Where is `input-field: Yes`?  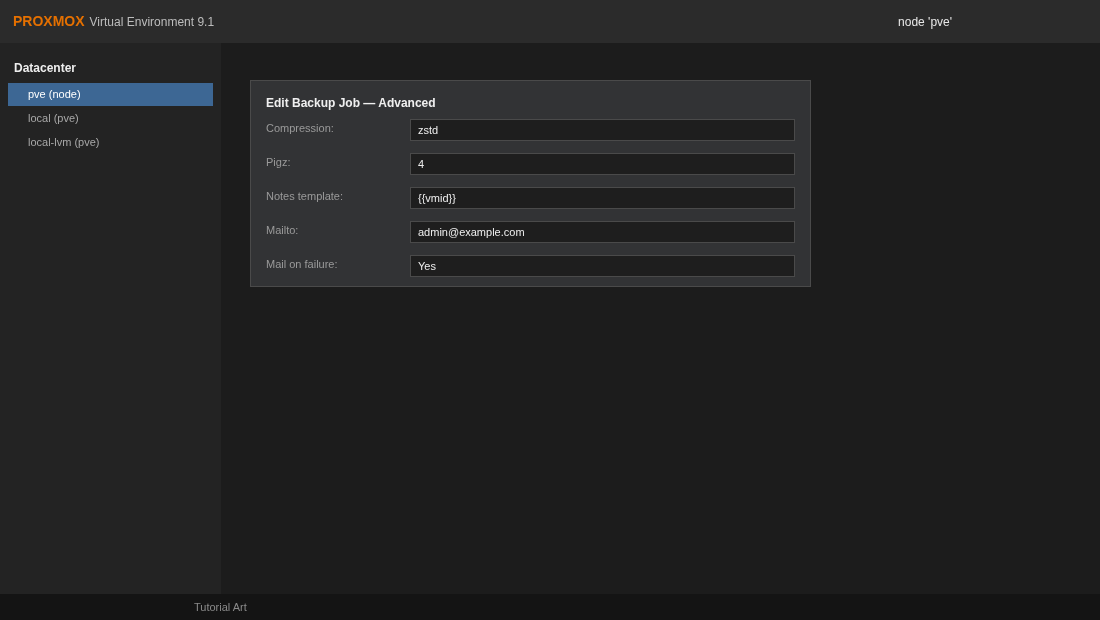
input-field: Yes is located at coordinates (602, 266).